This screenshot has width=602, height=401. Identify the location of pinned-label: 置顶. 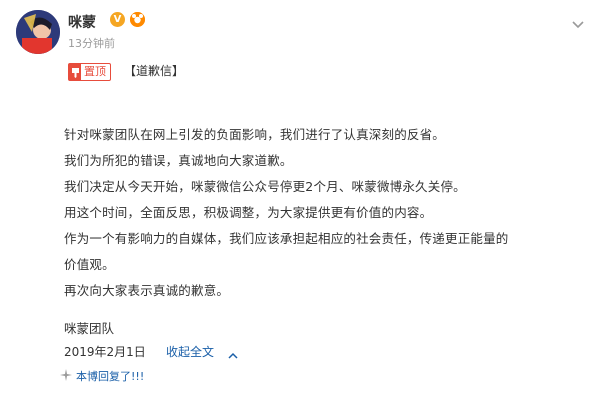
(95, 71).